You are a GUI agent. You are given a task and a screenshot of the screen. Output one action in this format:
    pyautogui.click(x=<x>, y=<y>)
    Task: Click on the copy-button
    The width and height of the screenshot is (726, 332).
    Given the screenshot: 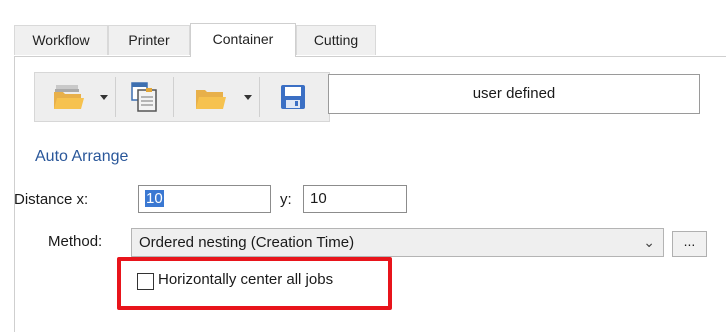 What is the action you would take?
    pyautogui.click(x=144, y=97)
    